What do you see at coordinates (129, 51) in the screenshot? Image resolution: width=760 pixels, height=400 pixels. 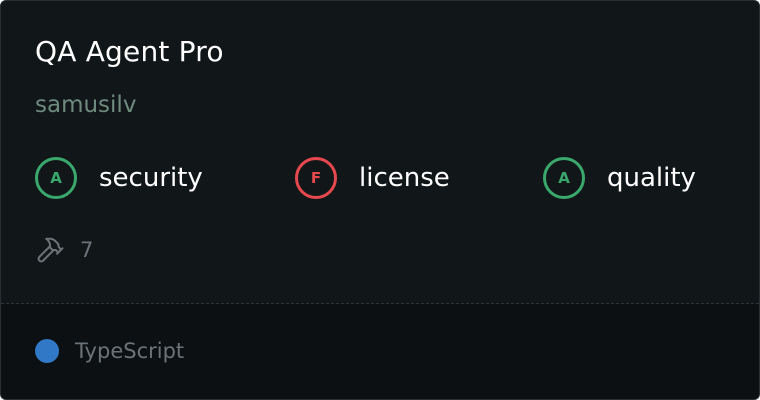 I see `server-title: QA Agent Pro` at bounding box center [129, 51].